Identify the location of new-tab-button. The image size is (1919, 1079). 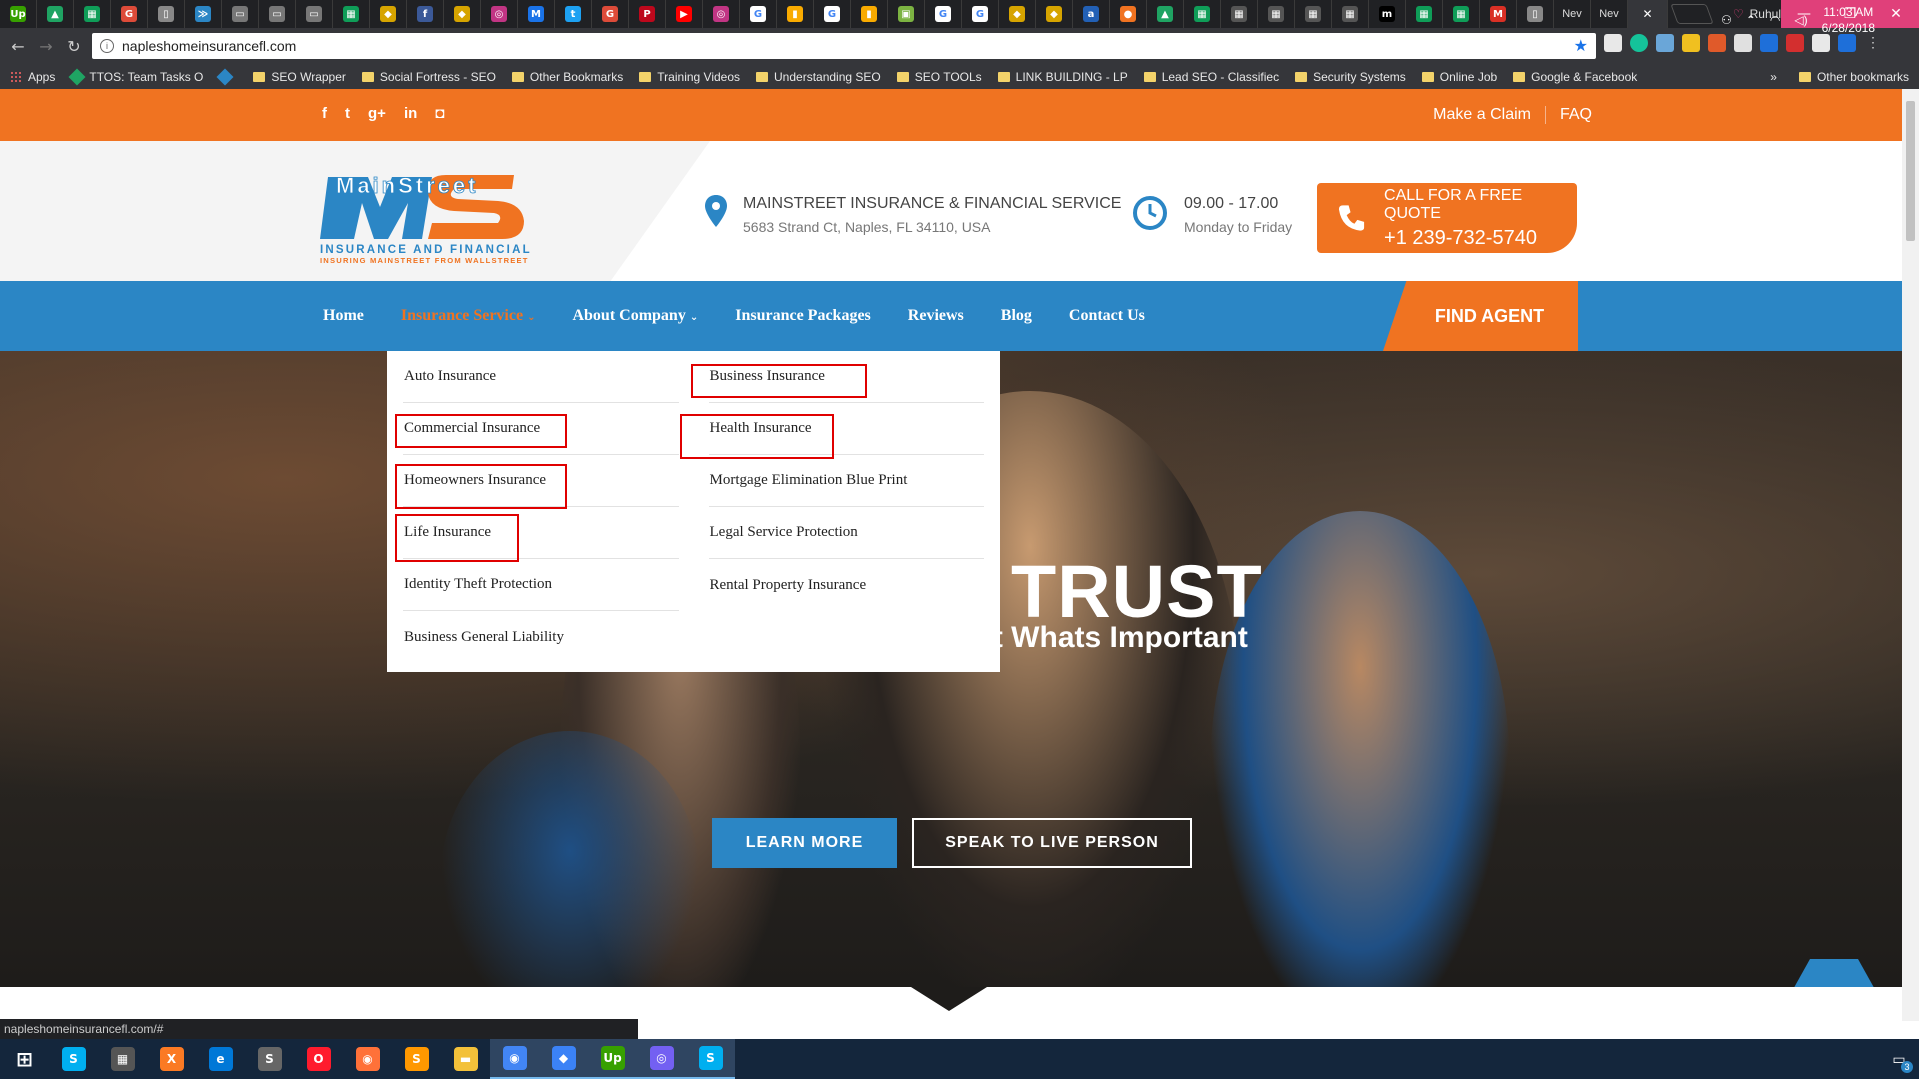
(1692, 14).